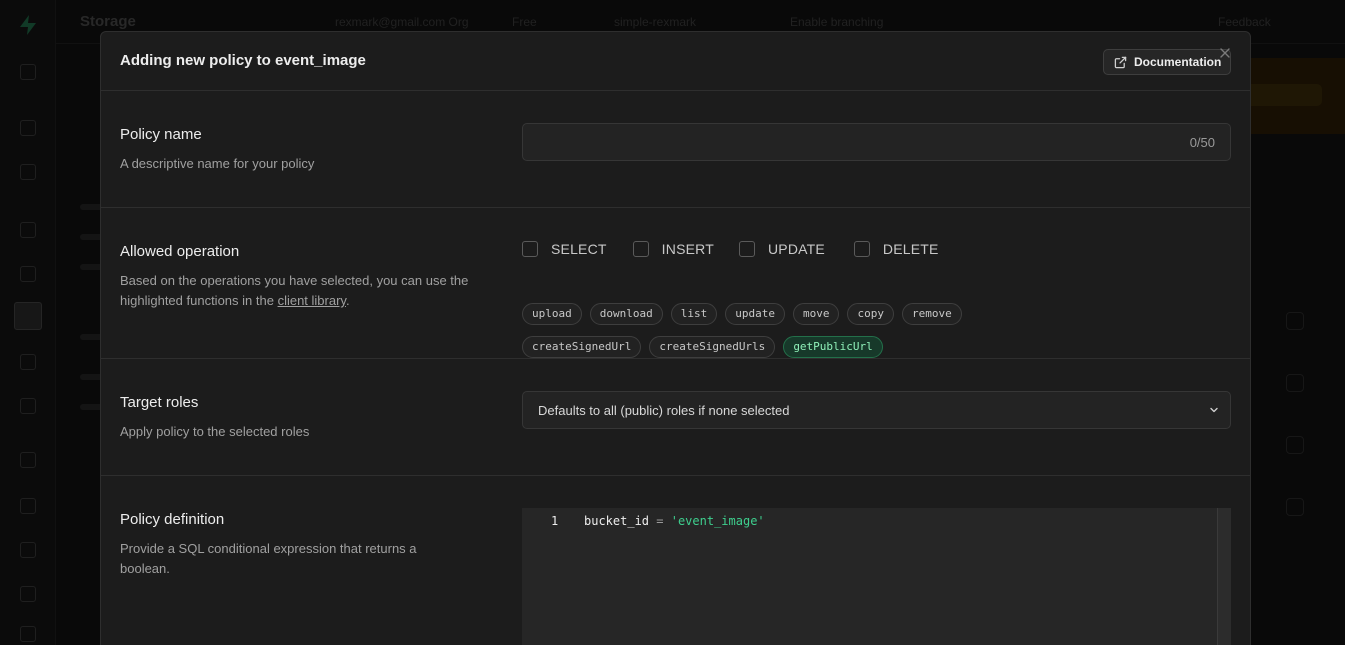 Image resolution: width=1345 pixels, height=645 pixels. Describe the element at coordinates (712, 347) in the screenshot. I see `function-chip: createSignedUrls` at that location.